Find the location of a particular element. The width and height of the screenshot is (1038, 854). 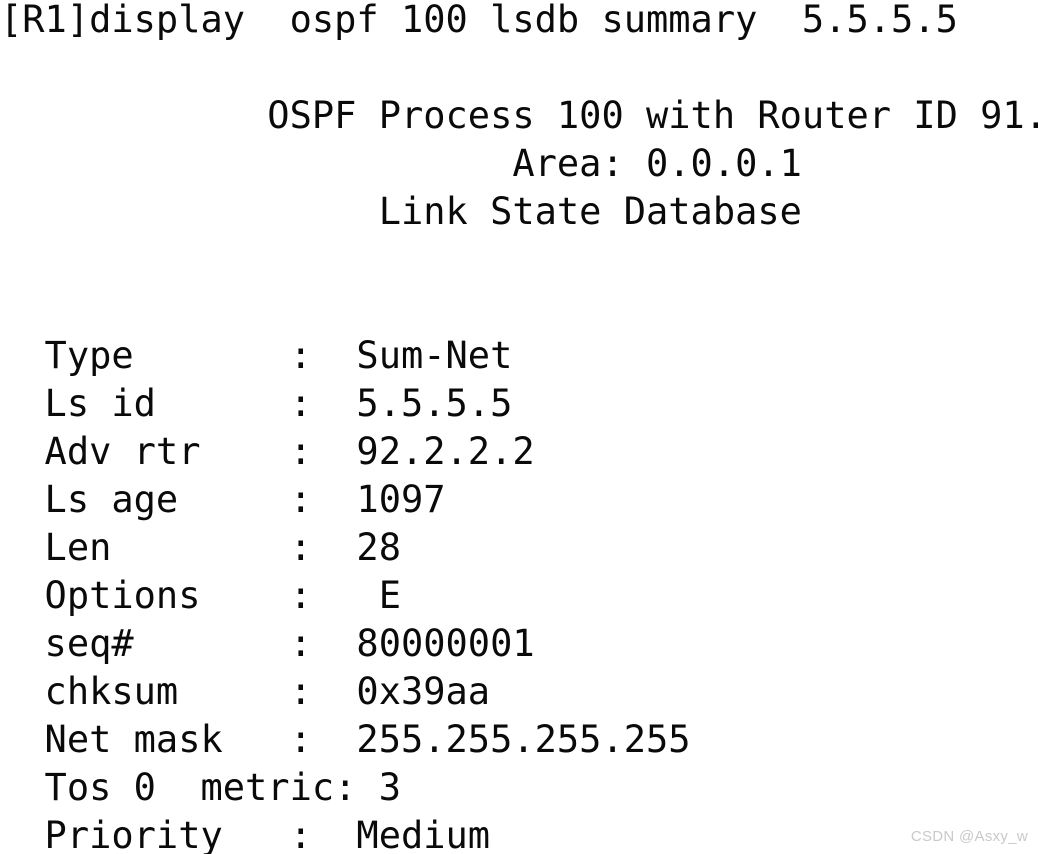

lsa-row-type: Type : Sum-Net is located at coordinates (256, 355).